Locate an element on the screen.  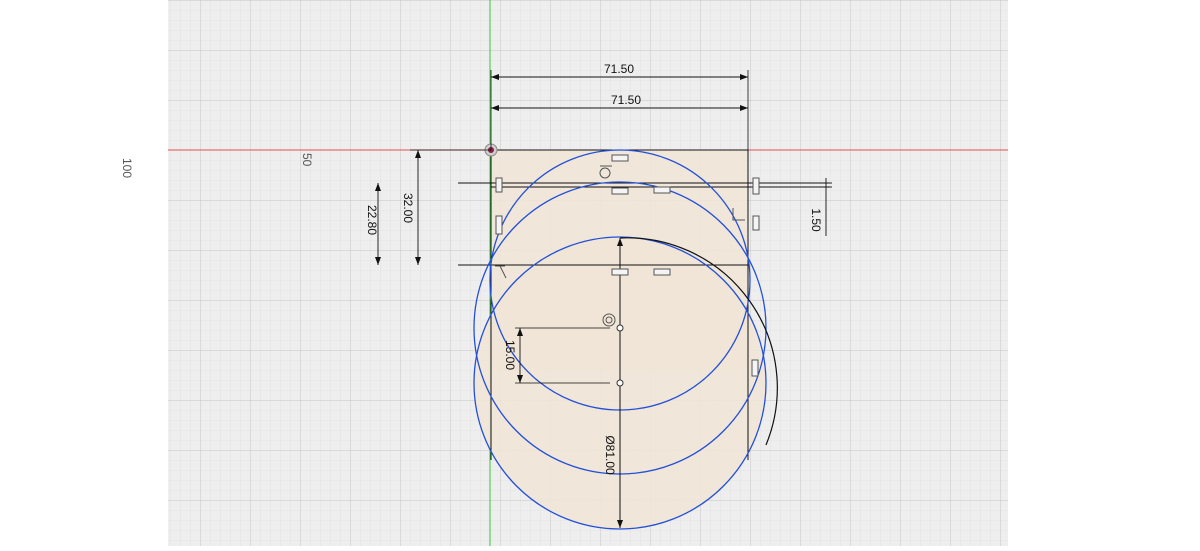
dim-height-inner: 32.00 is located at coordinates (408, 208).